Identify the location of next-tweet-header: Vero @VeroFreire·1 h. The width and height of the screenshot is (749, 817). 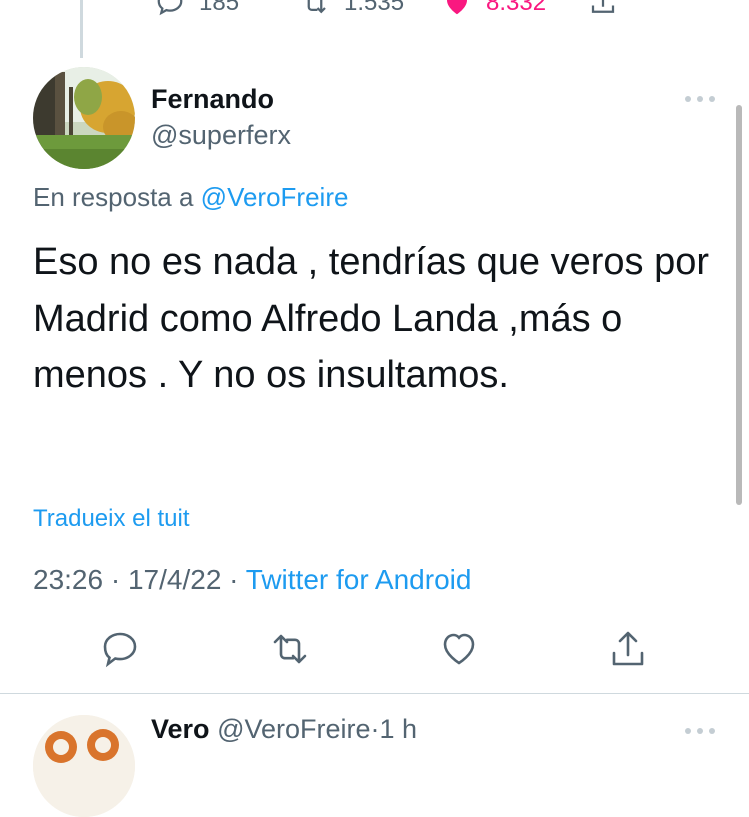
(284, 729).